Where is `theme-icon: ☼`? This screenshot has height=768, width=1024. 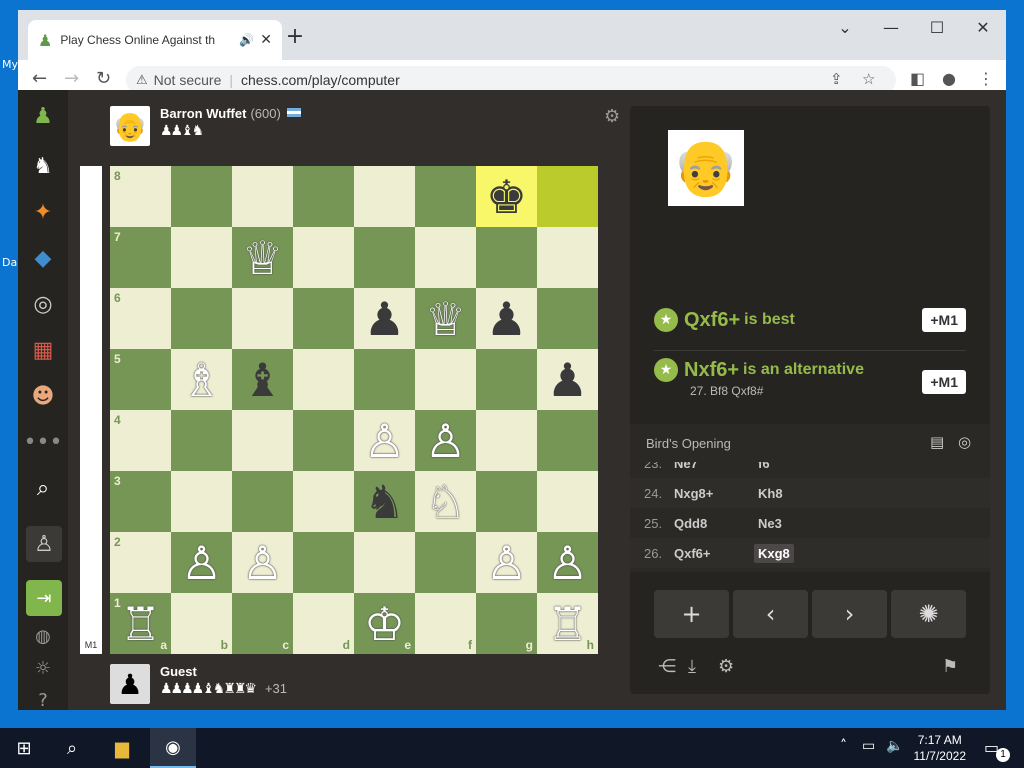
theme-icon: ☼ is located at coordinates (43, 668).